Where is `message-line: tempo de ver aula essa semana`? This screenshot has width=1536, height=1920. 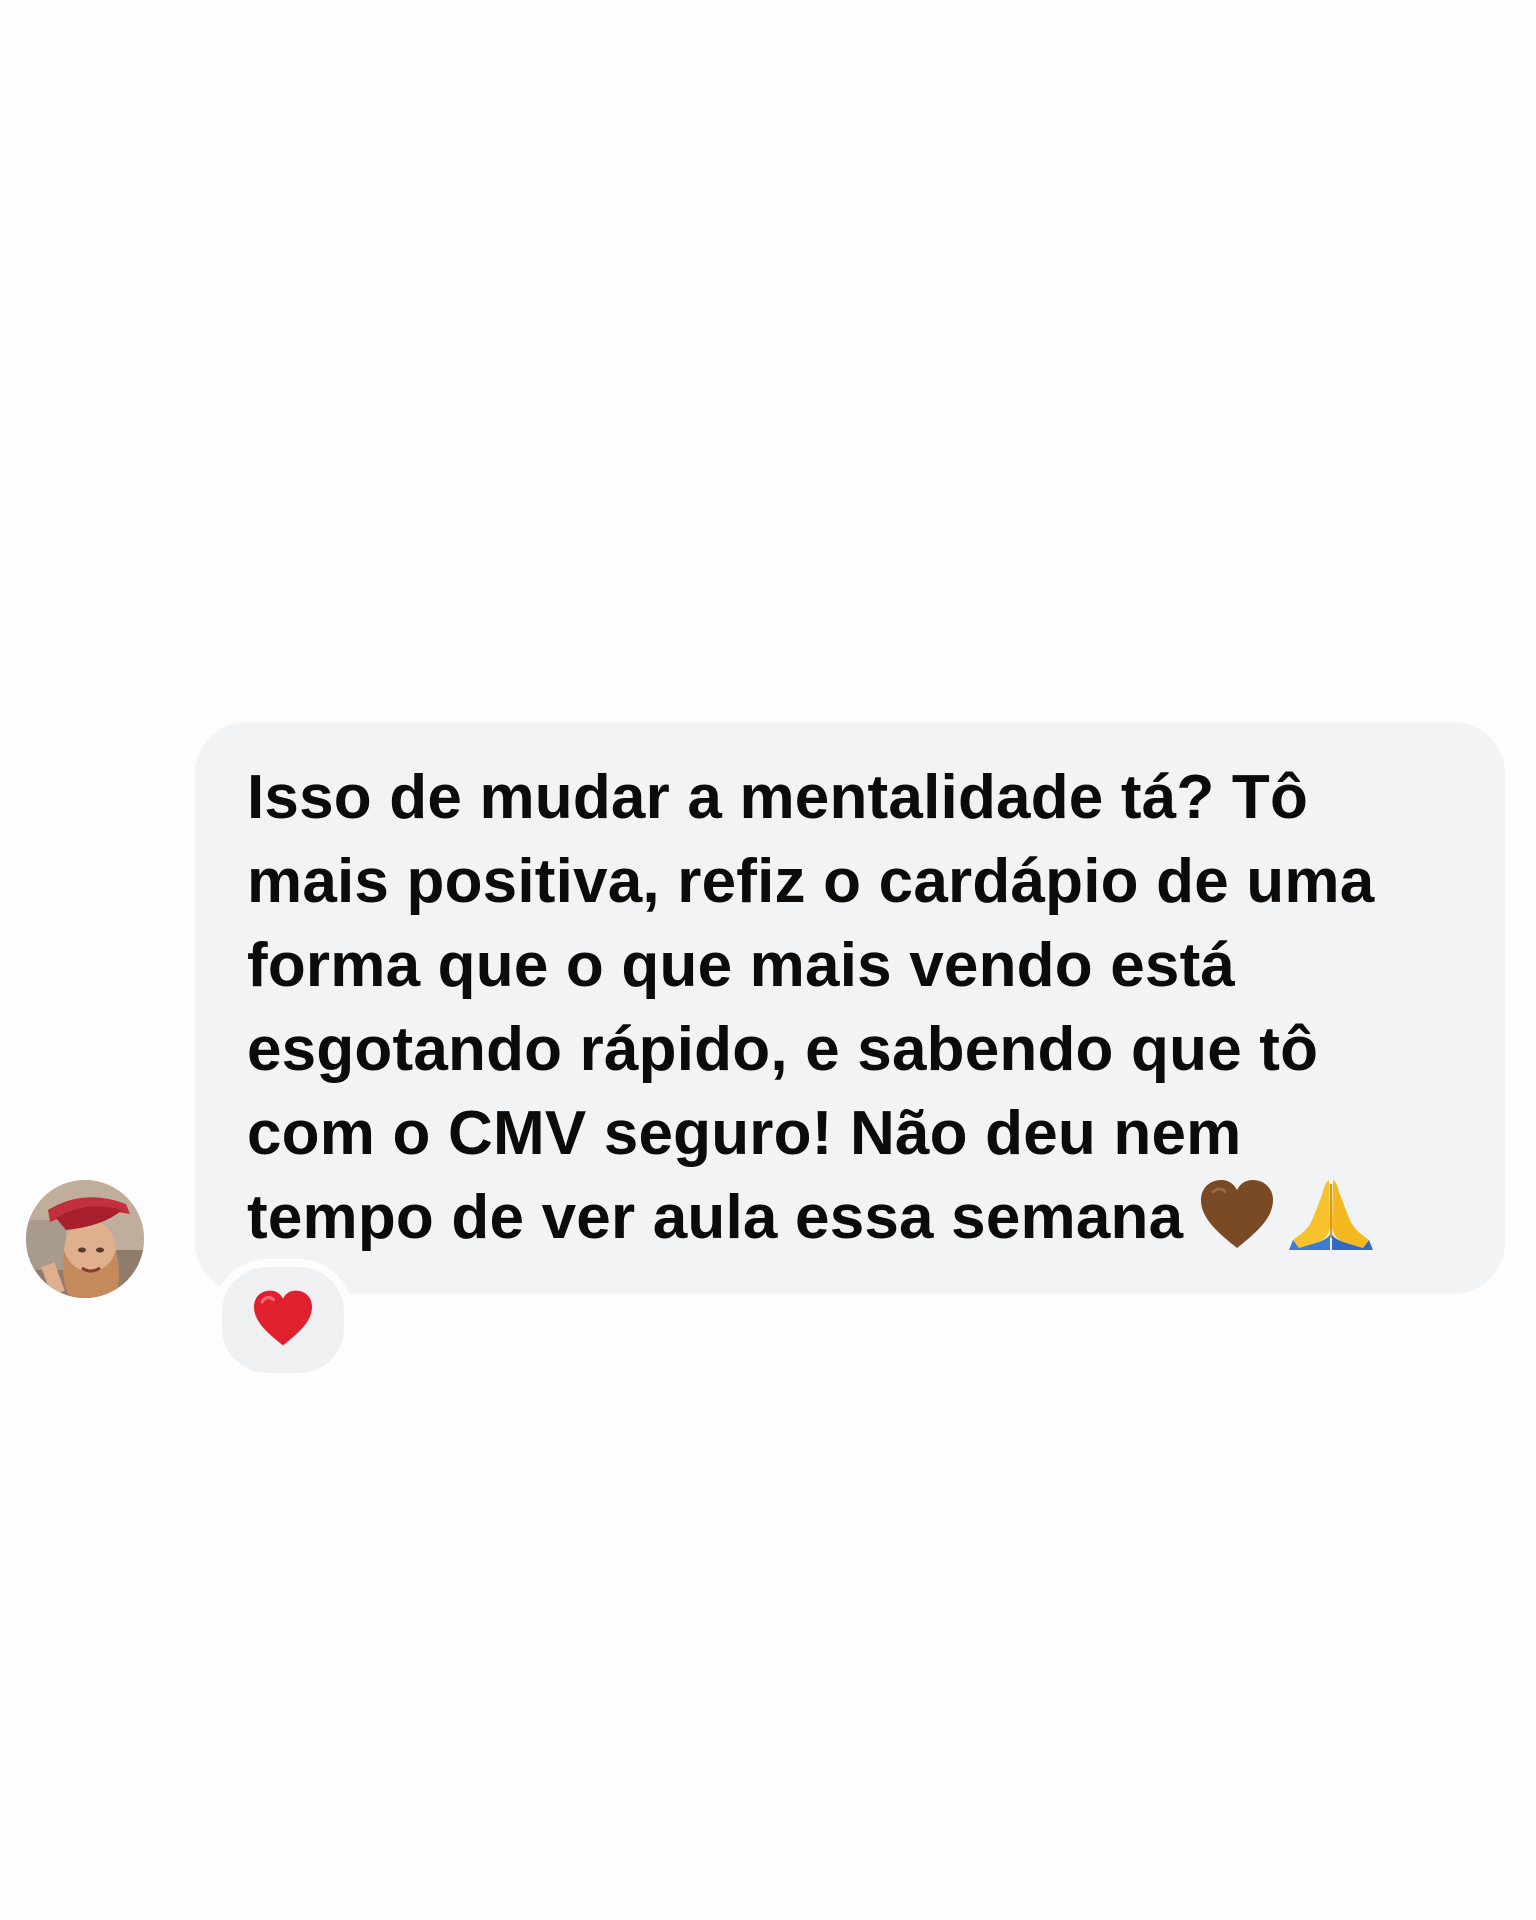 message-line: tempo de ver aula essa semana is located at coordinates (715, 1217).